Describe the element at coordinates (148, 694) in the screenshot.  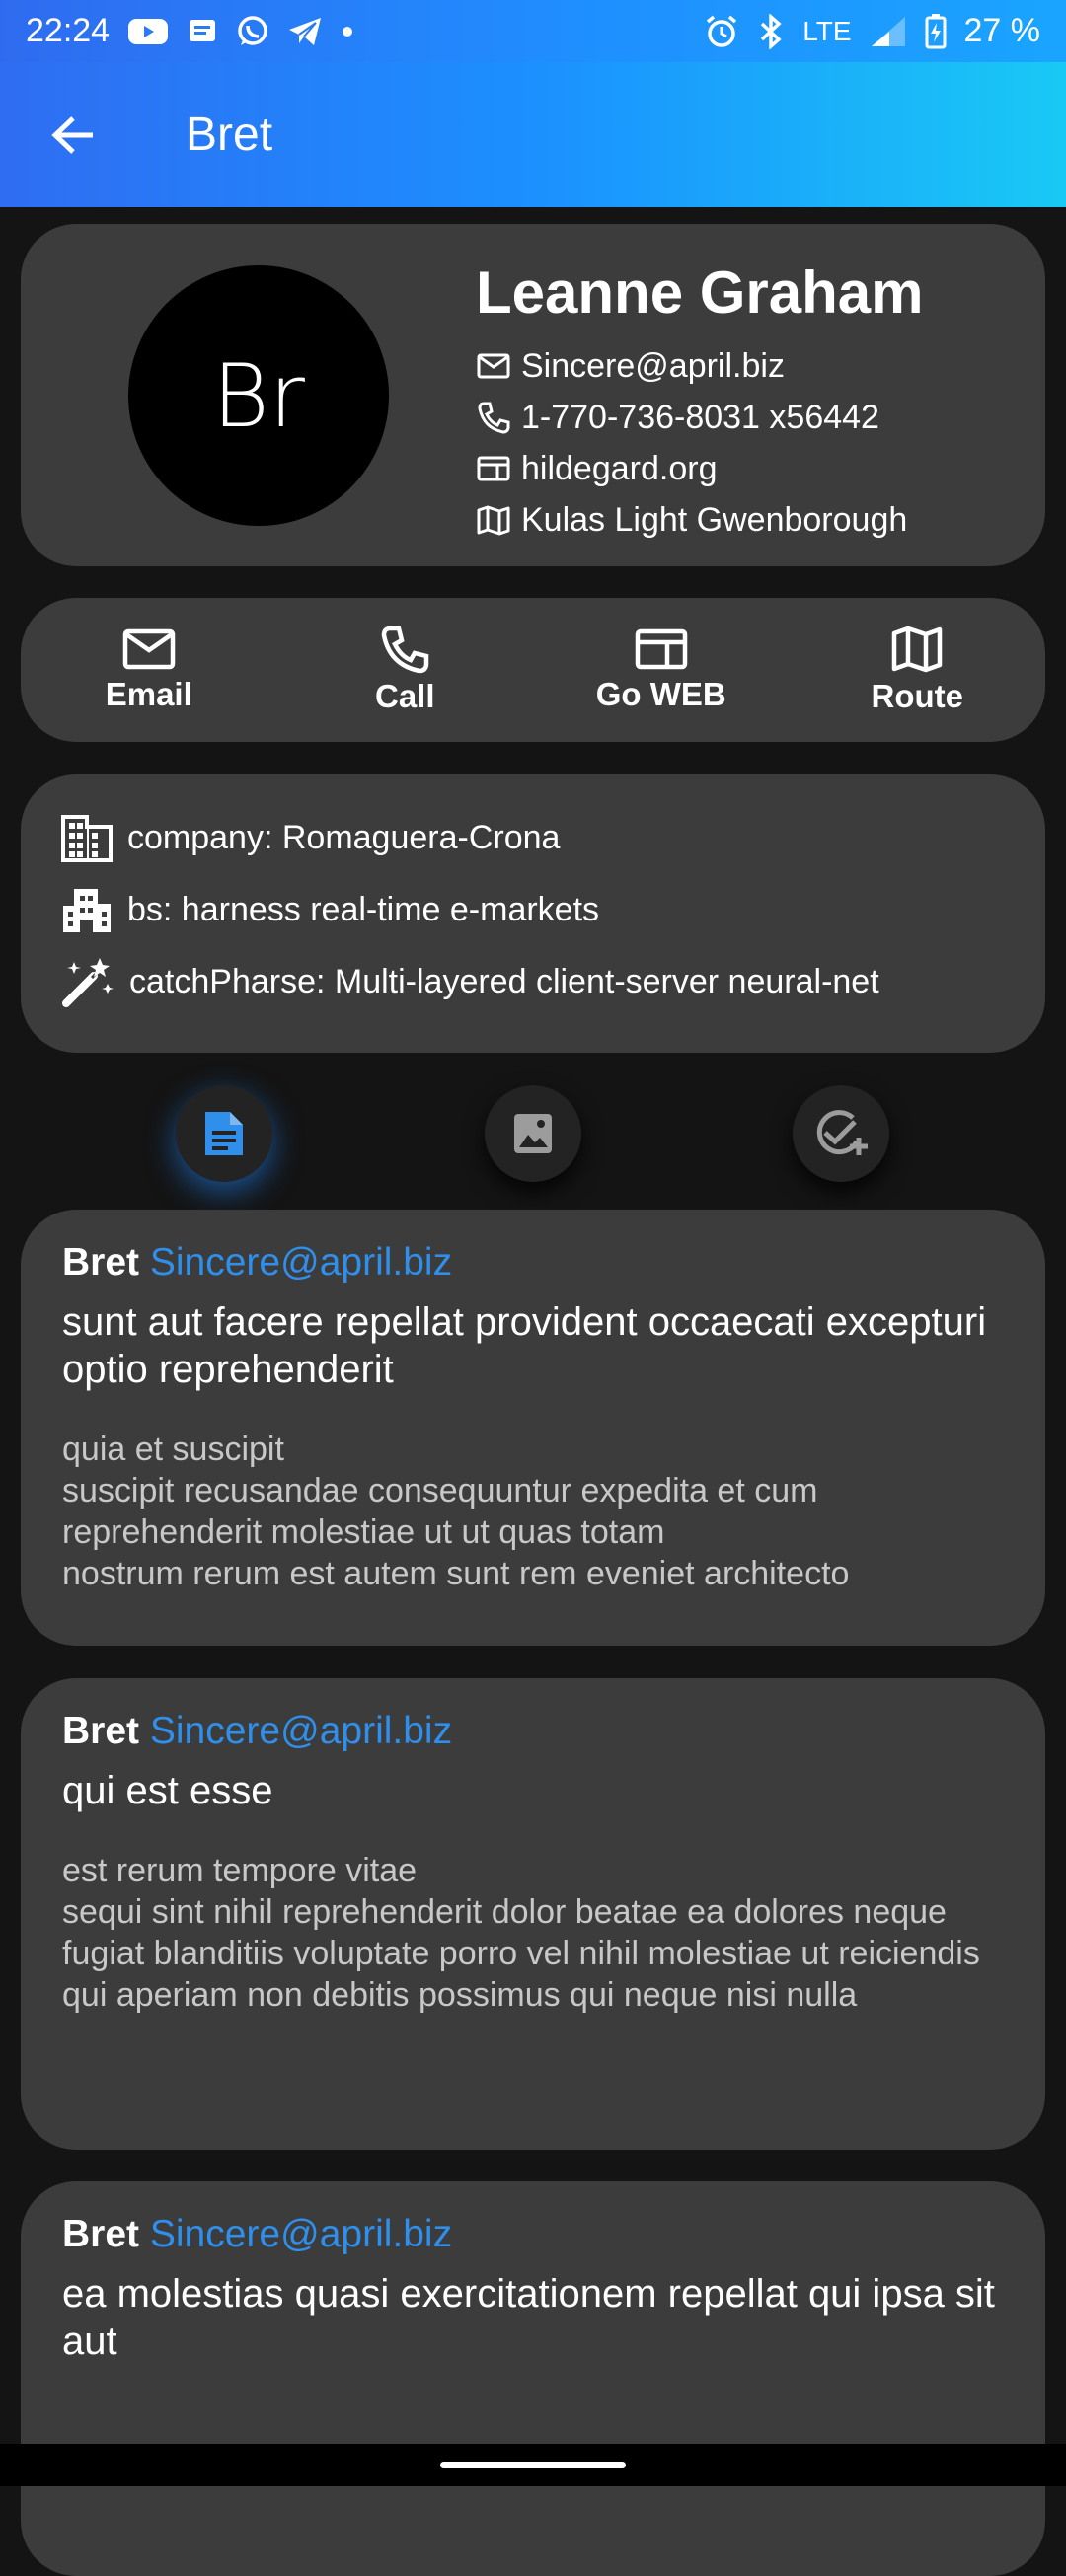
I see `email-button-label: Email` at that location.